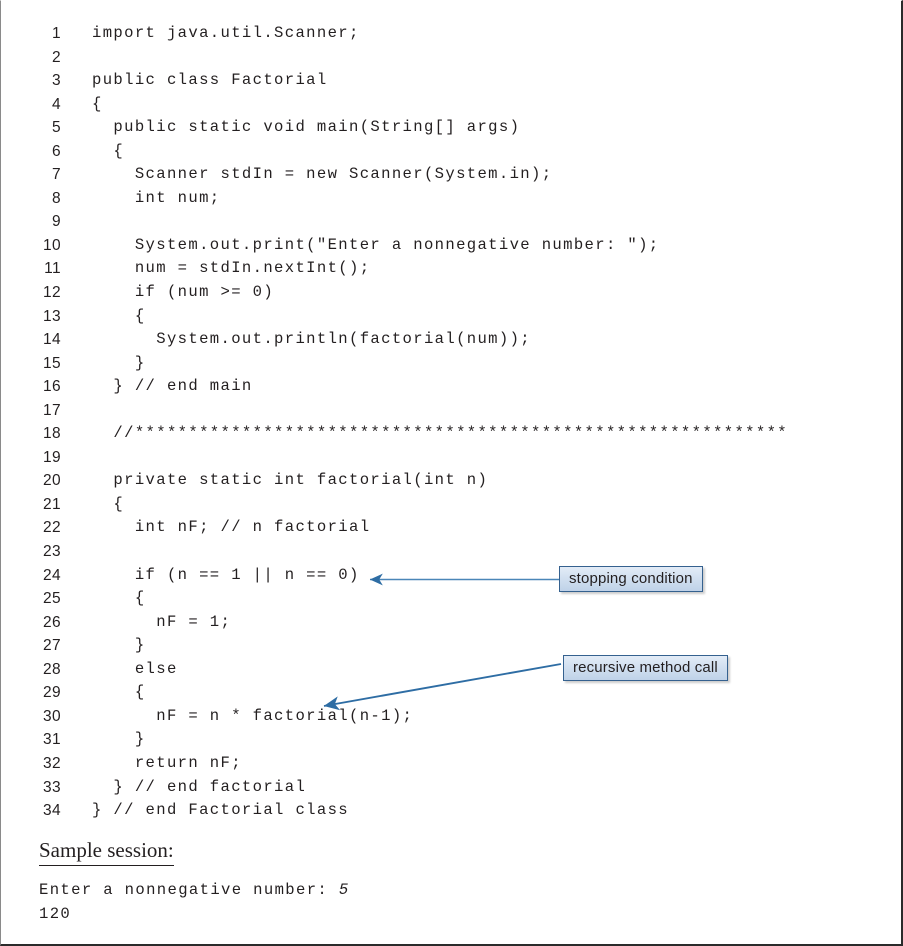  I want to click on line-number: 5, so click(56, 128).